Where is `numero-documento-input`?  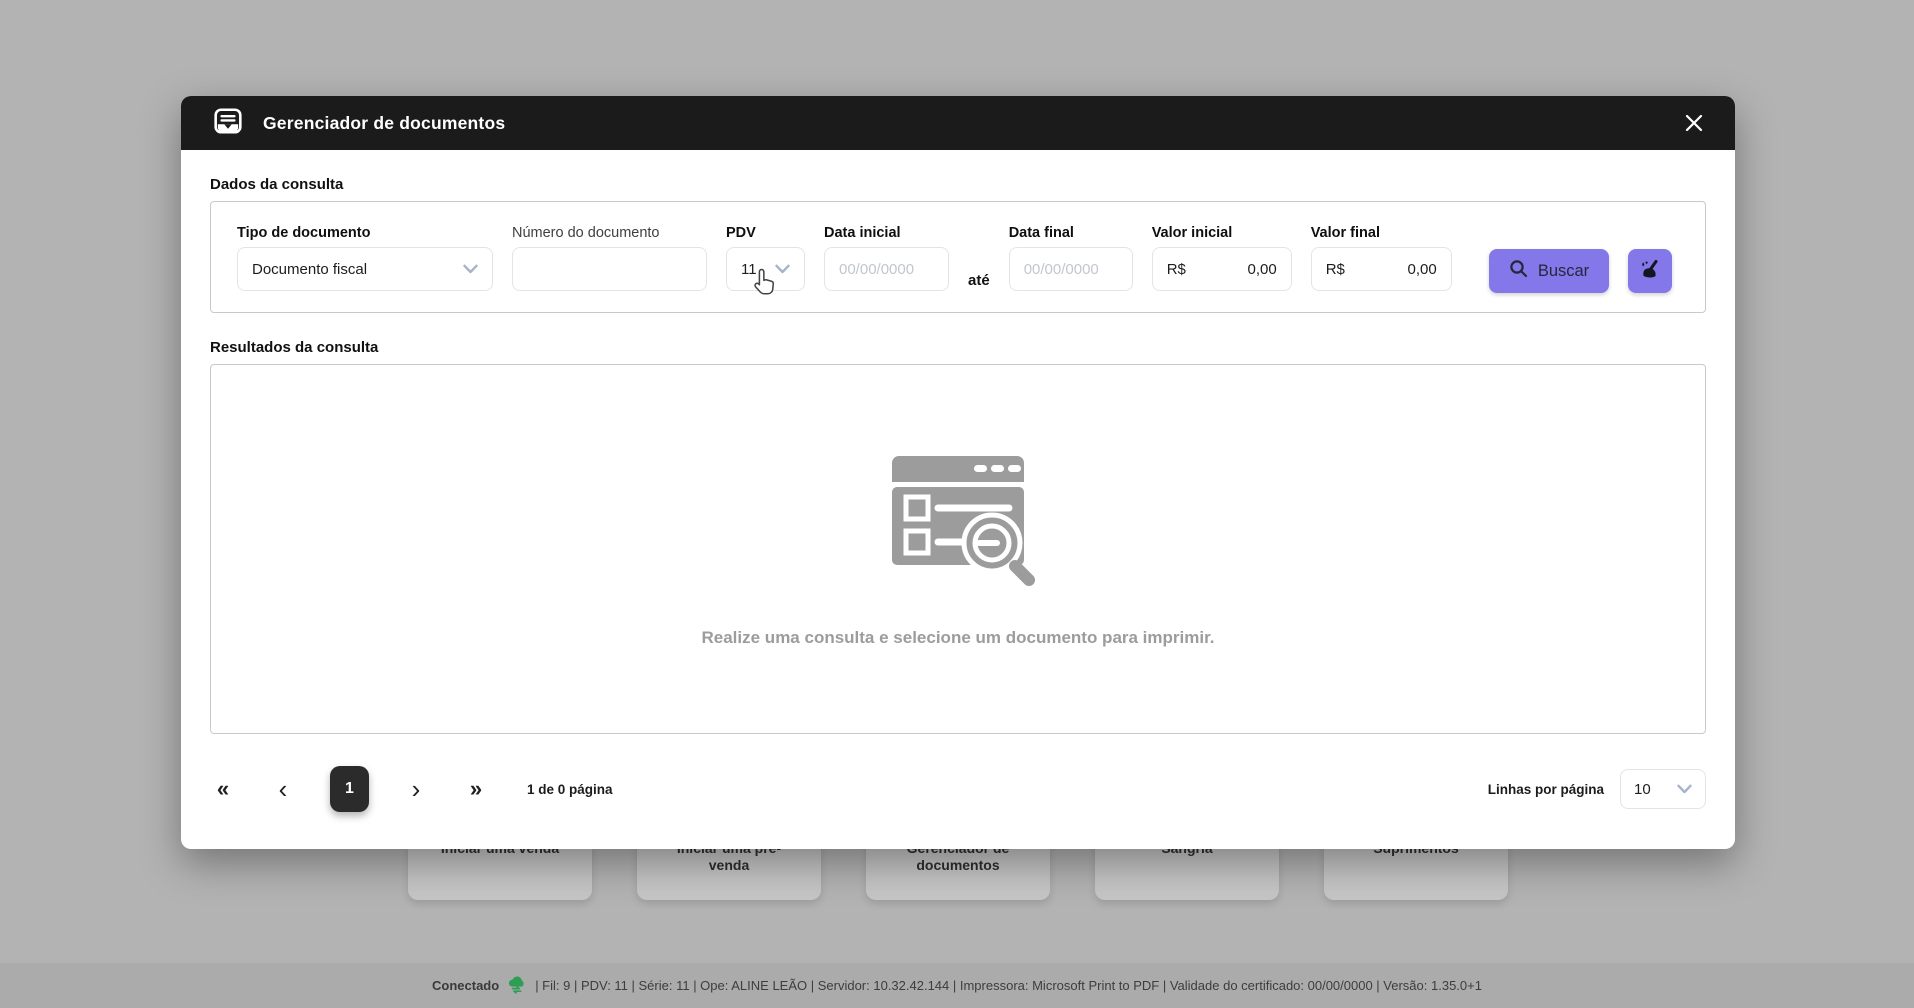
numero-documento-input is located at coordinates (609, 269).